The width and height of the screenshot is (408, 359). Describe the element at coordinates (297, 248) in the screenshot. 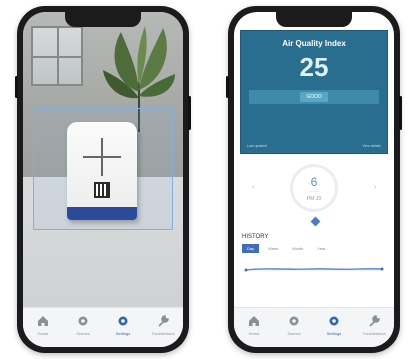

I see `tab-month: Month` at that location.